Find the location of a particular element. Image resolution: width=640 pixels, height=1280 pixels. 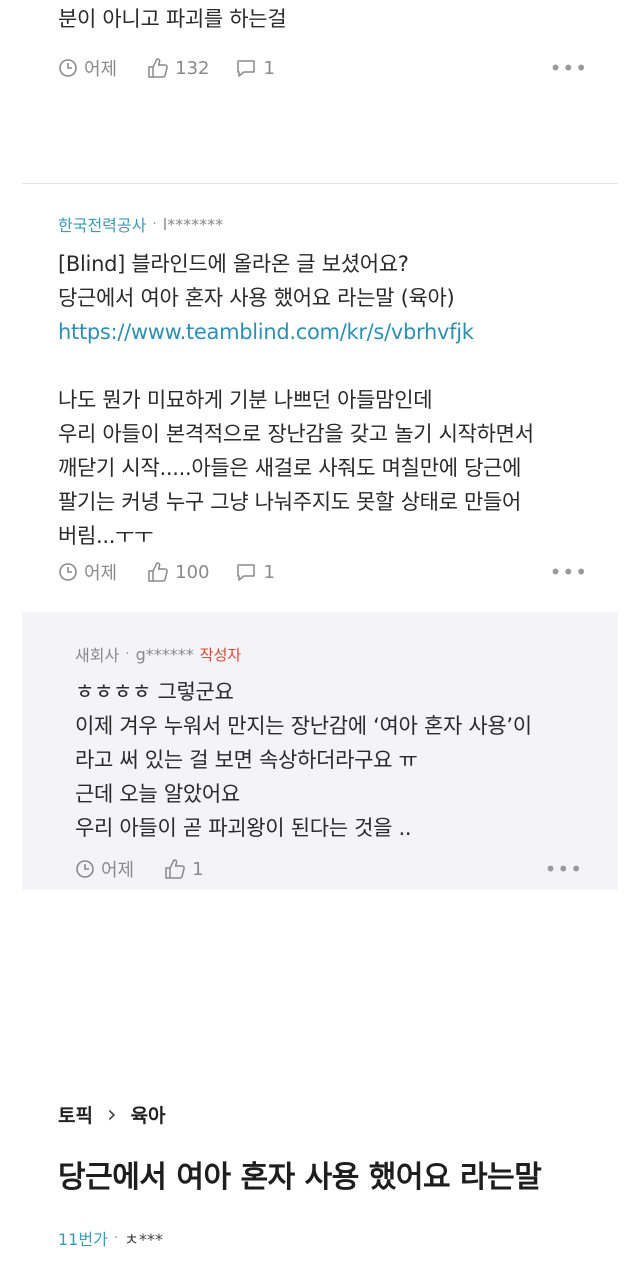

text-line: 버림...ㅜㅜ is located at coordinates (106, 536).